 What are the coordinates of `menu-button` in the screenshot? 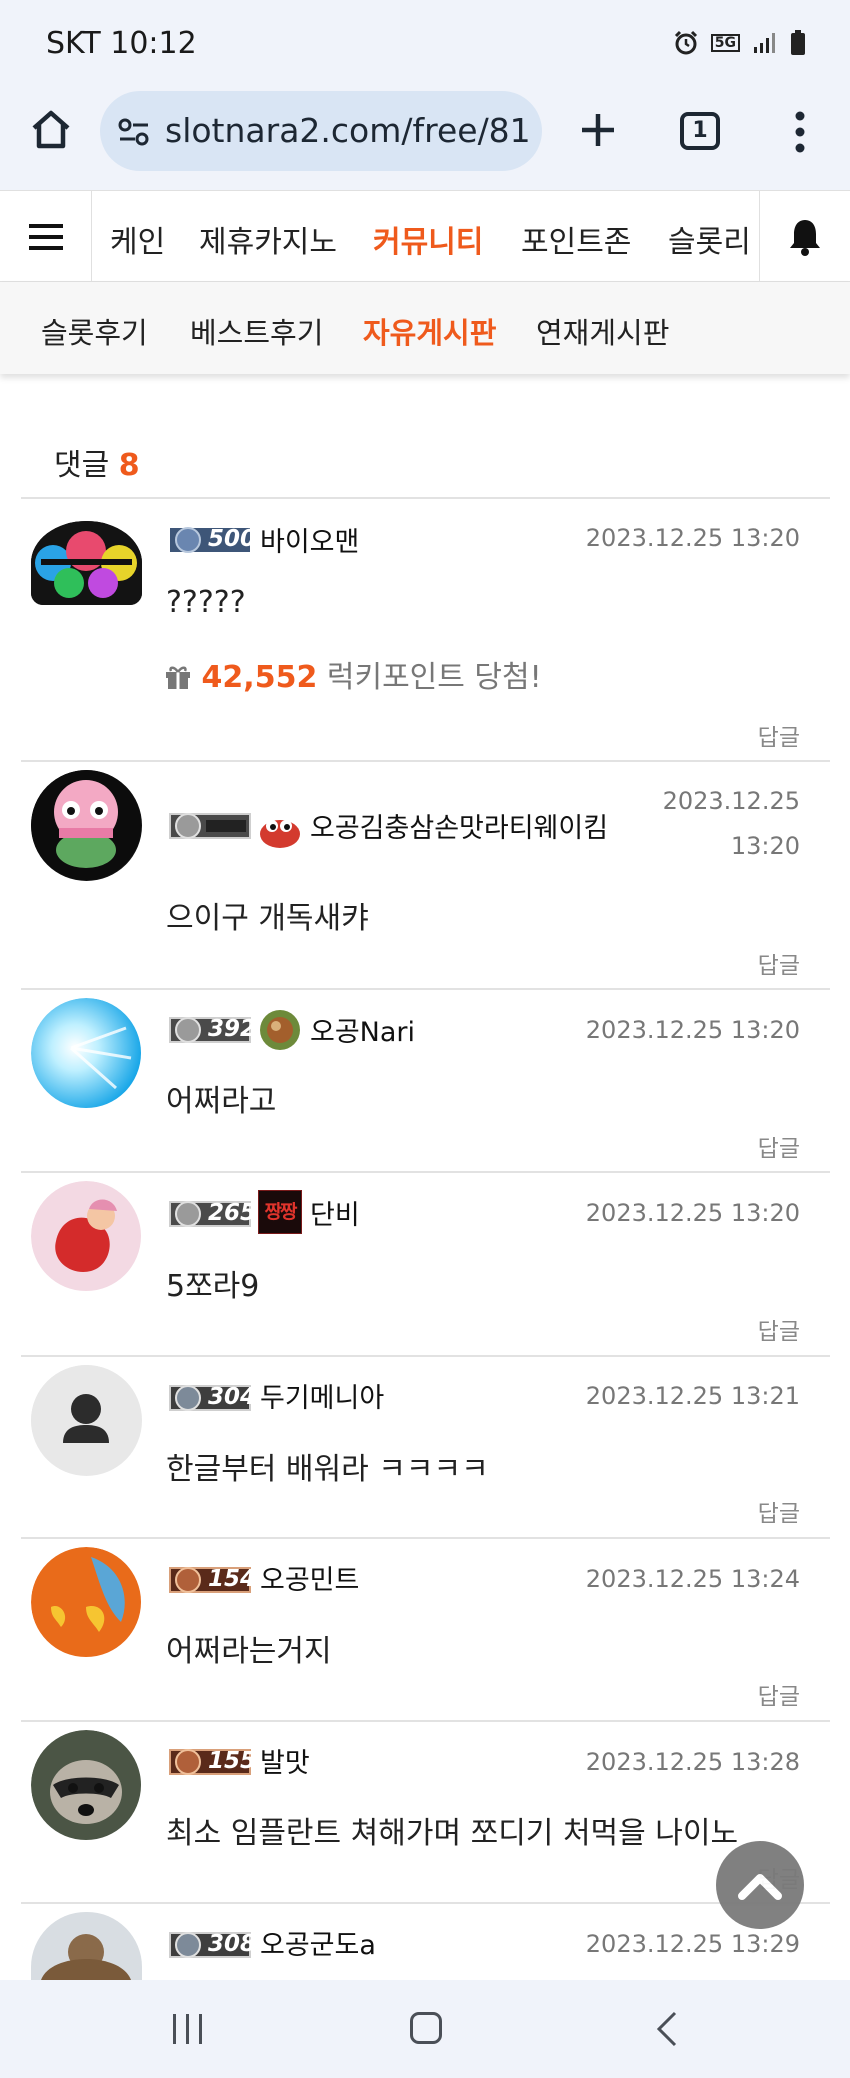 It's located at (46, 236).